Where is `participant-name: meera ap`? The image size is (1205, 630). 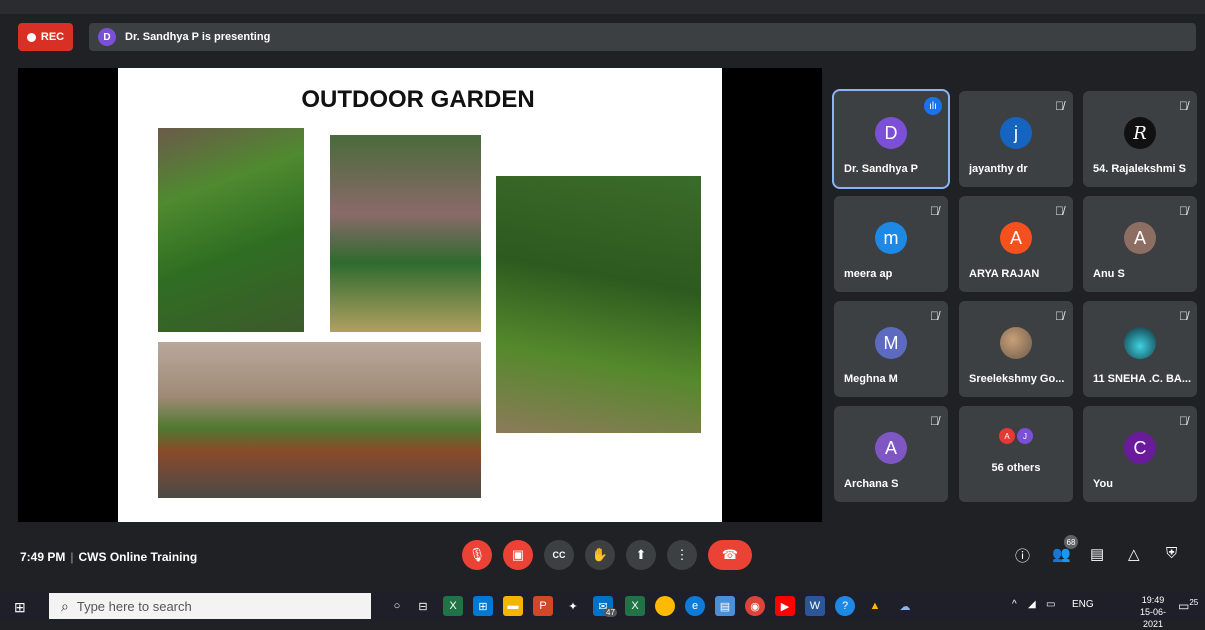
participant-name: meera ap is located at coordinates (868, 274).